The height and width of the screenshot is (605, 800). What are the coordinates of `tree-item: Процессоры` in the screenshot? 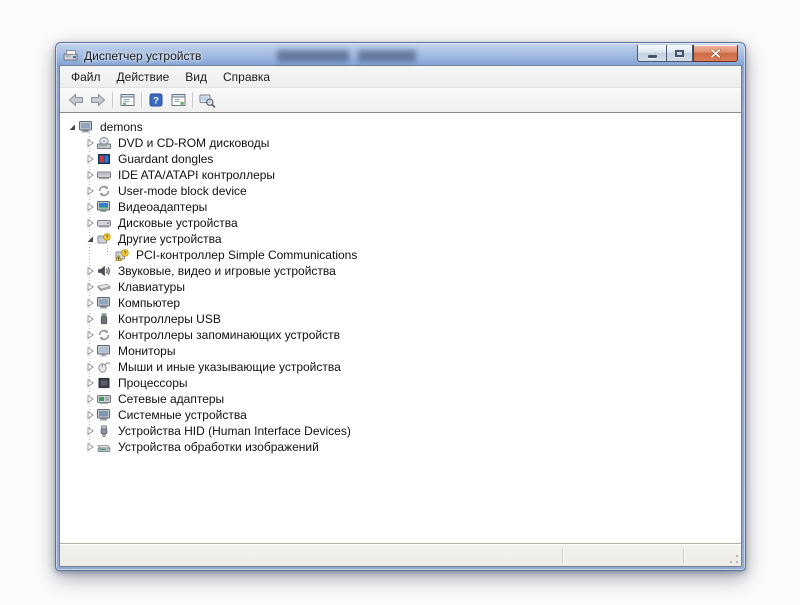 It's located at (400, 383).